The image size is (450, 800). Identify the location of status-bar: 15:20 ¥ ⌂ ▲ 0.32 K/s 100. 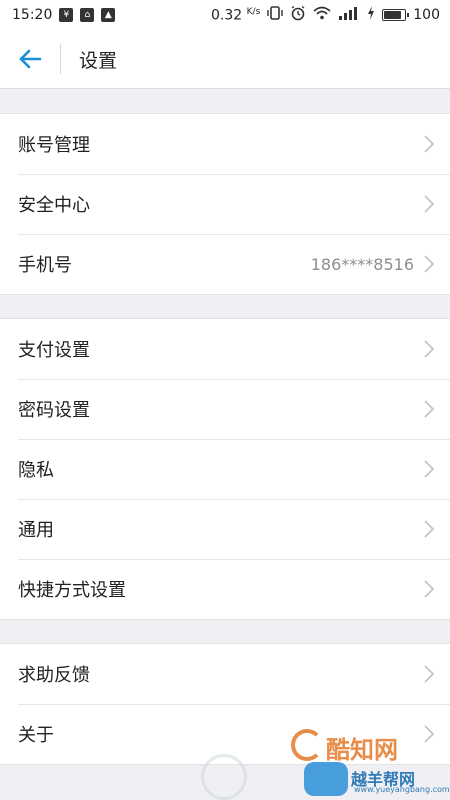
(225, 15).